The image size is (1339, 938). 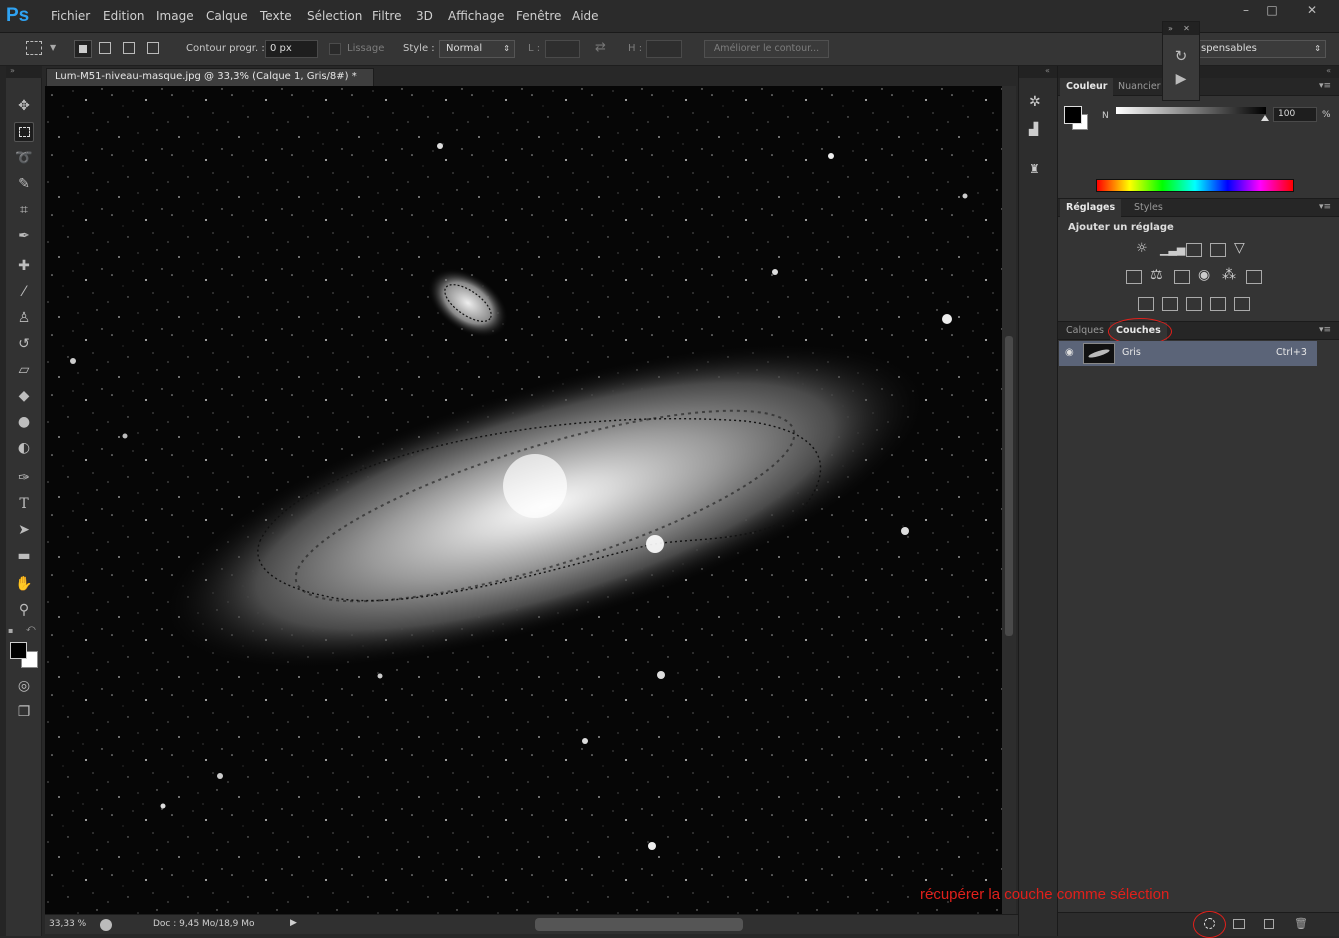 What do you see at coordinates (1254, 277) in the screenshot?
I see `color-lookup-icon` at bounding box center [1254, 277].